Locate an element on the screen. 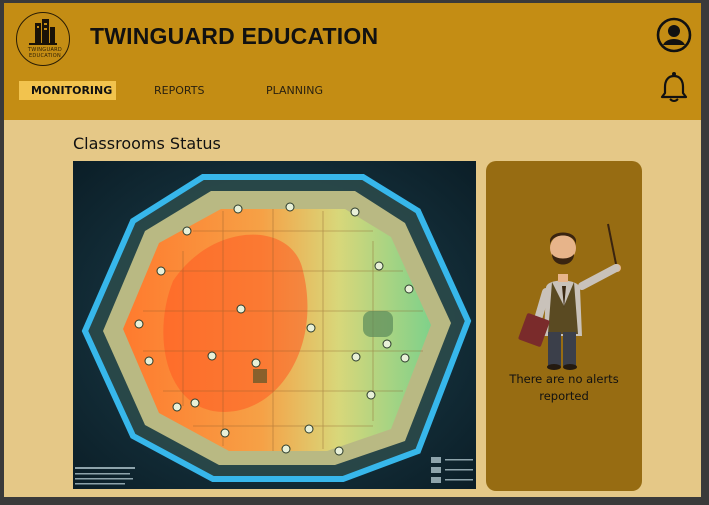  bell-icon is located at coordinates (674, 87).